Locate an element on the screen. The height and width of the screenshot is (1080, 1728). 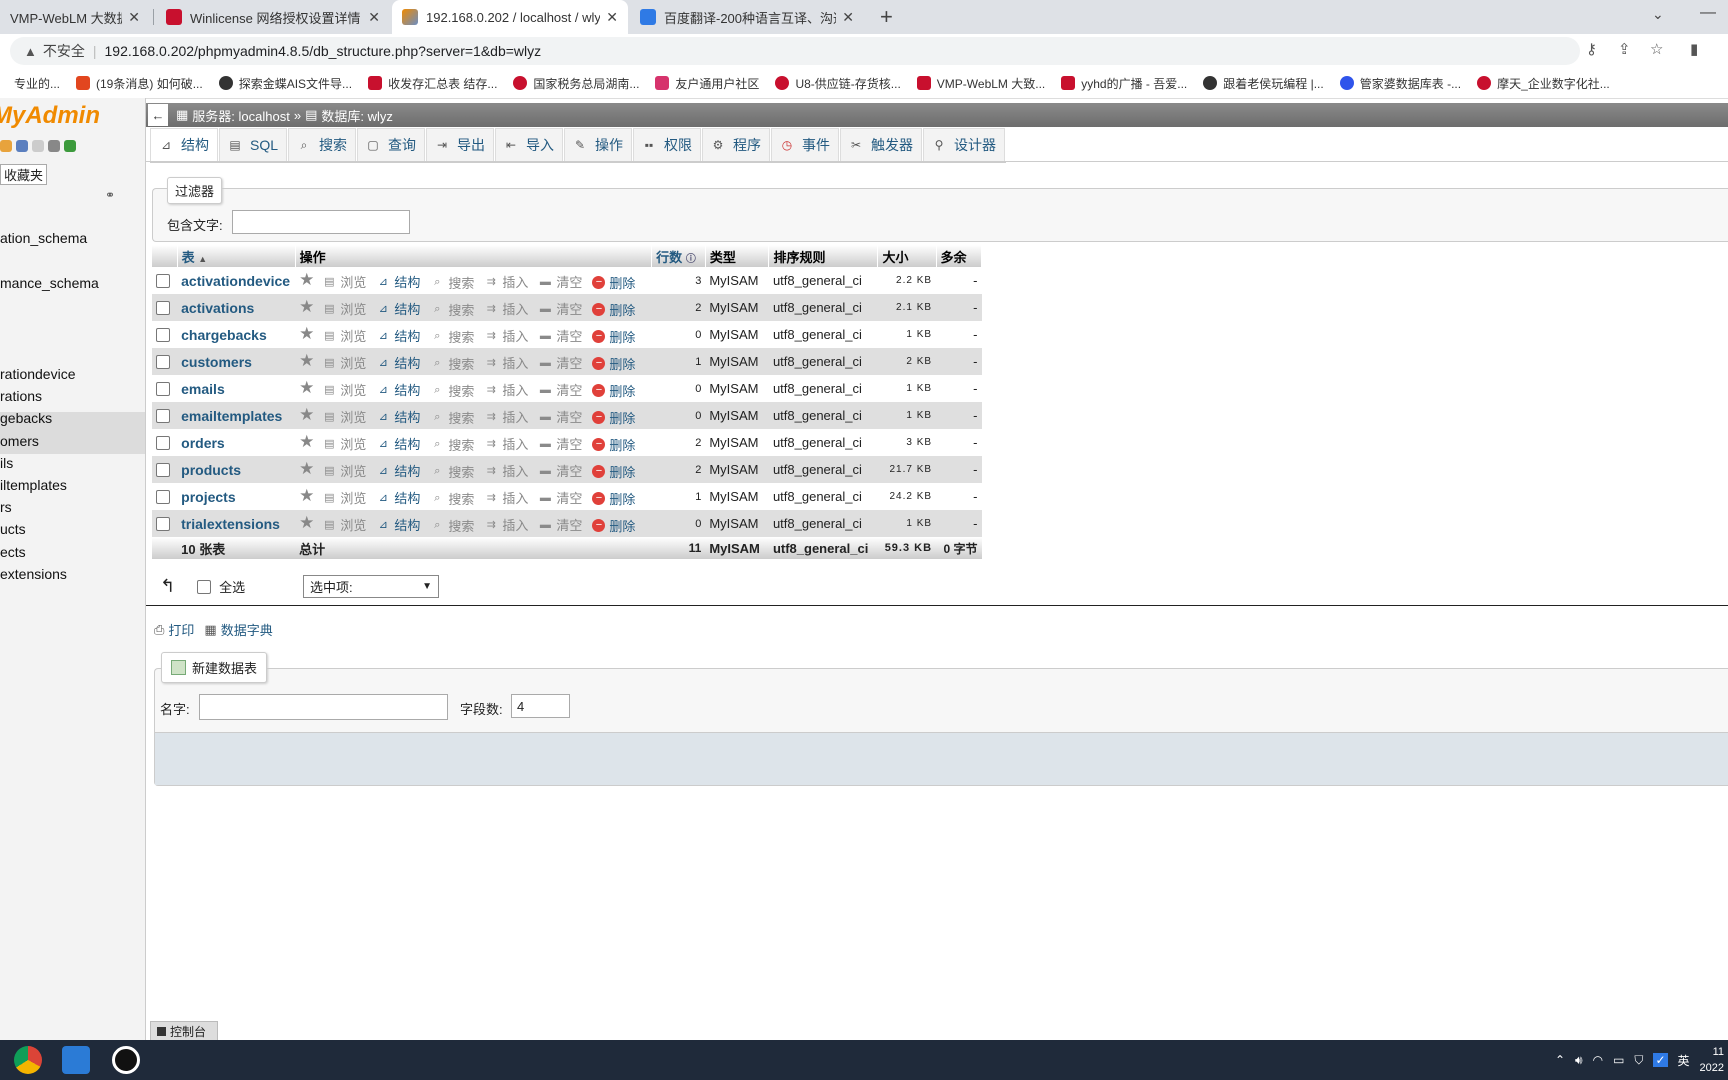
row-size: 24.2 KB is located at coordinates (907, 496).